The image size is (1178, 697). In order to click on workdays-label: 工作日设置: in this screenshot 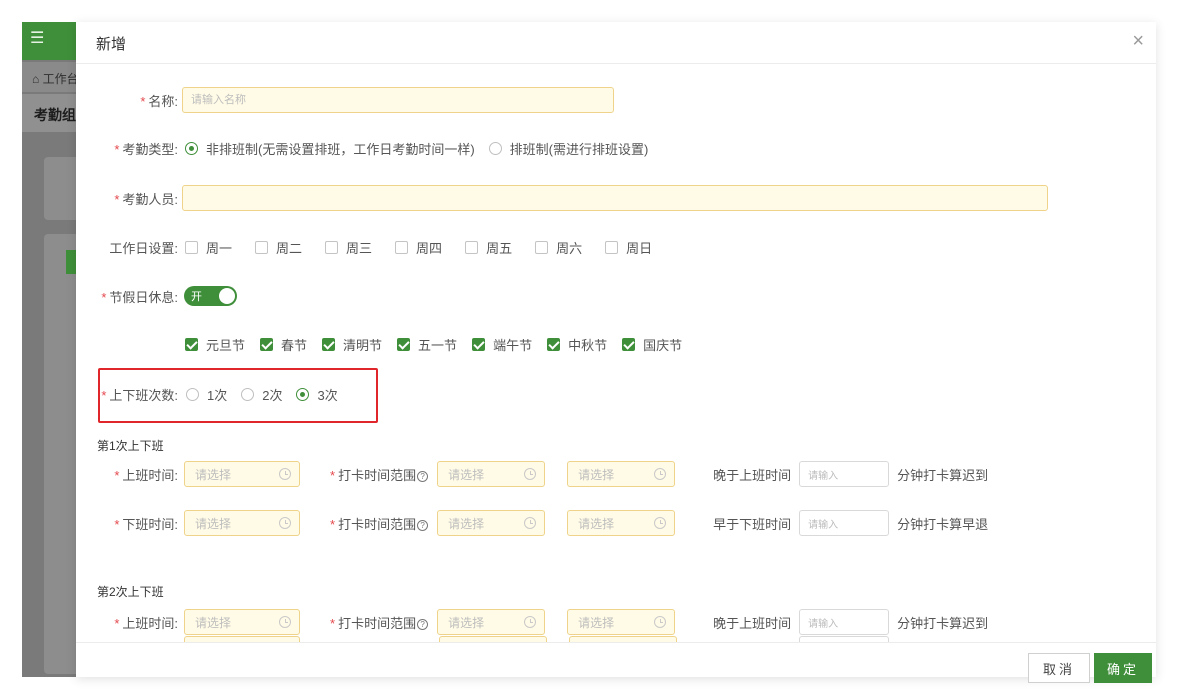, I will do `click(143, 248)`.